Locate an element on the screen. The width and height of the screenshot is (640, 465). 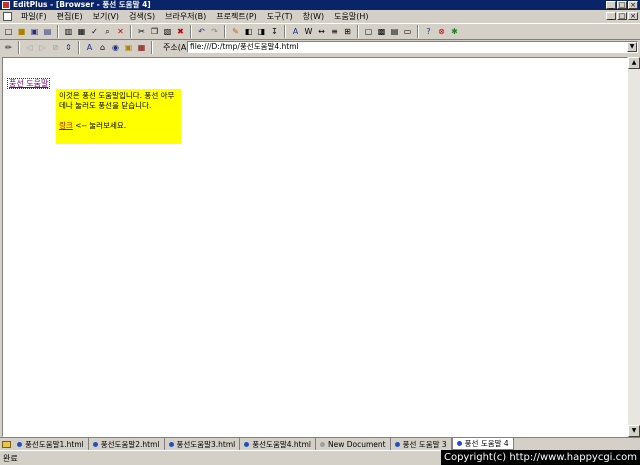
text-file-icon is located at coordinates (322, 444).